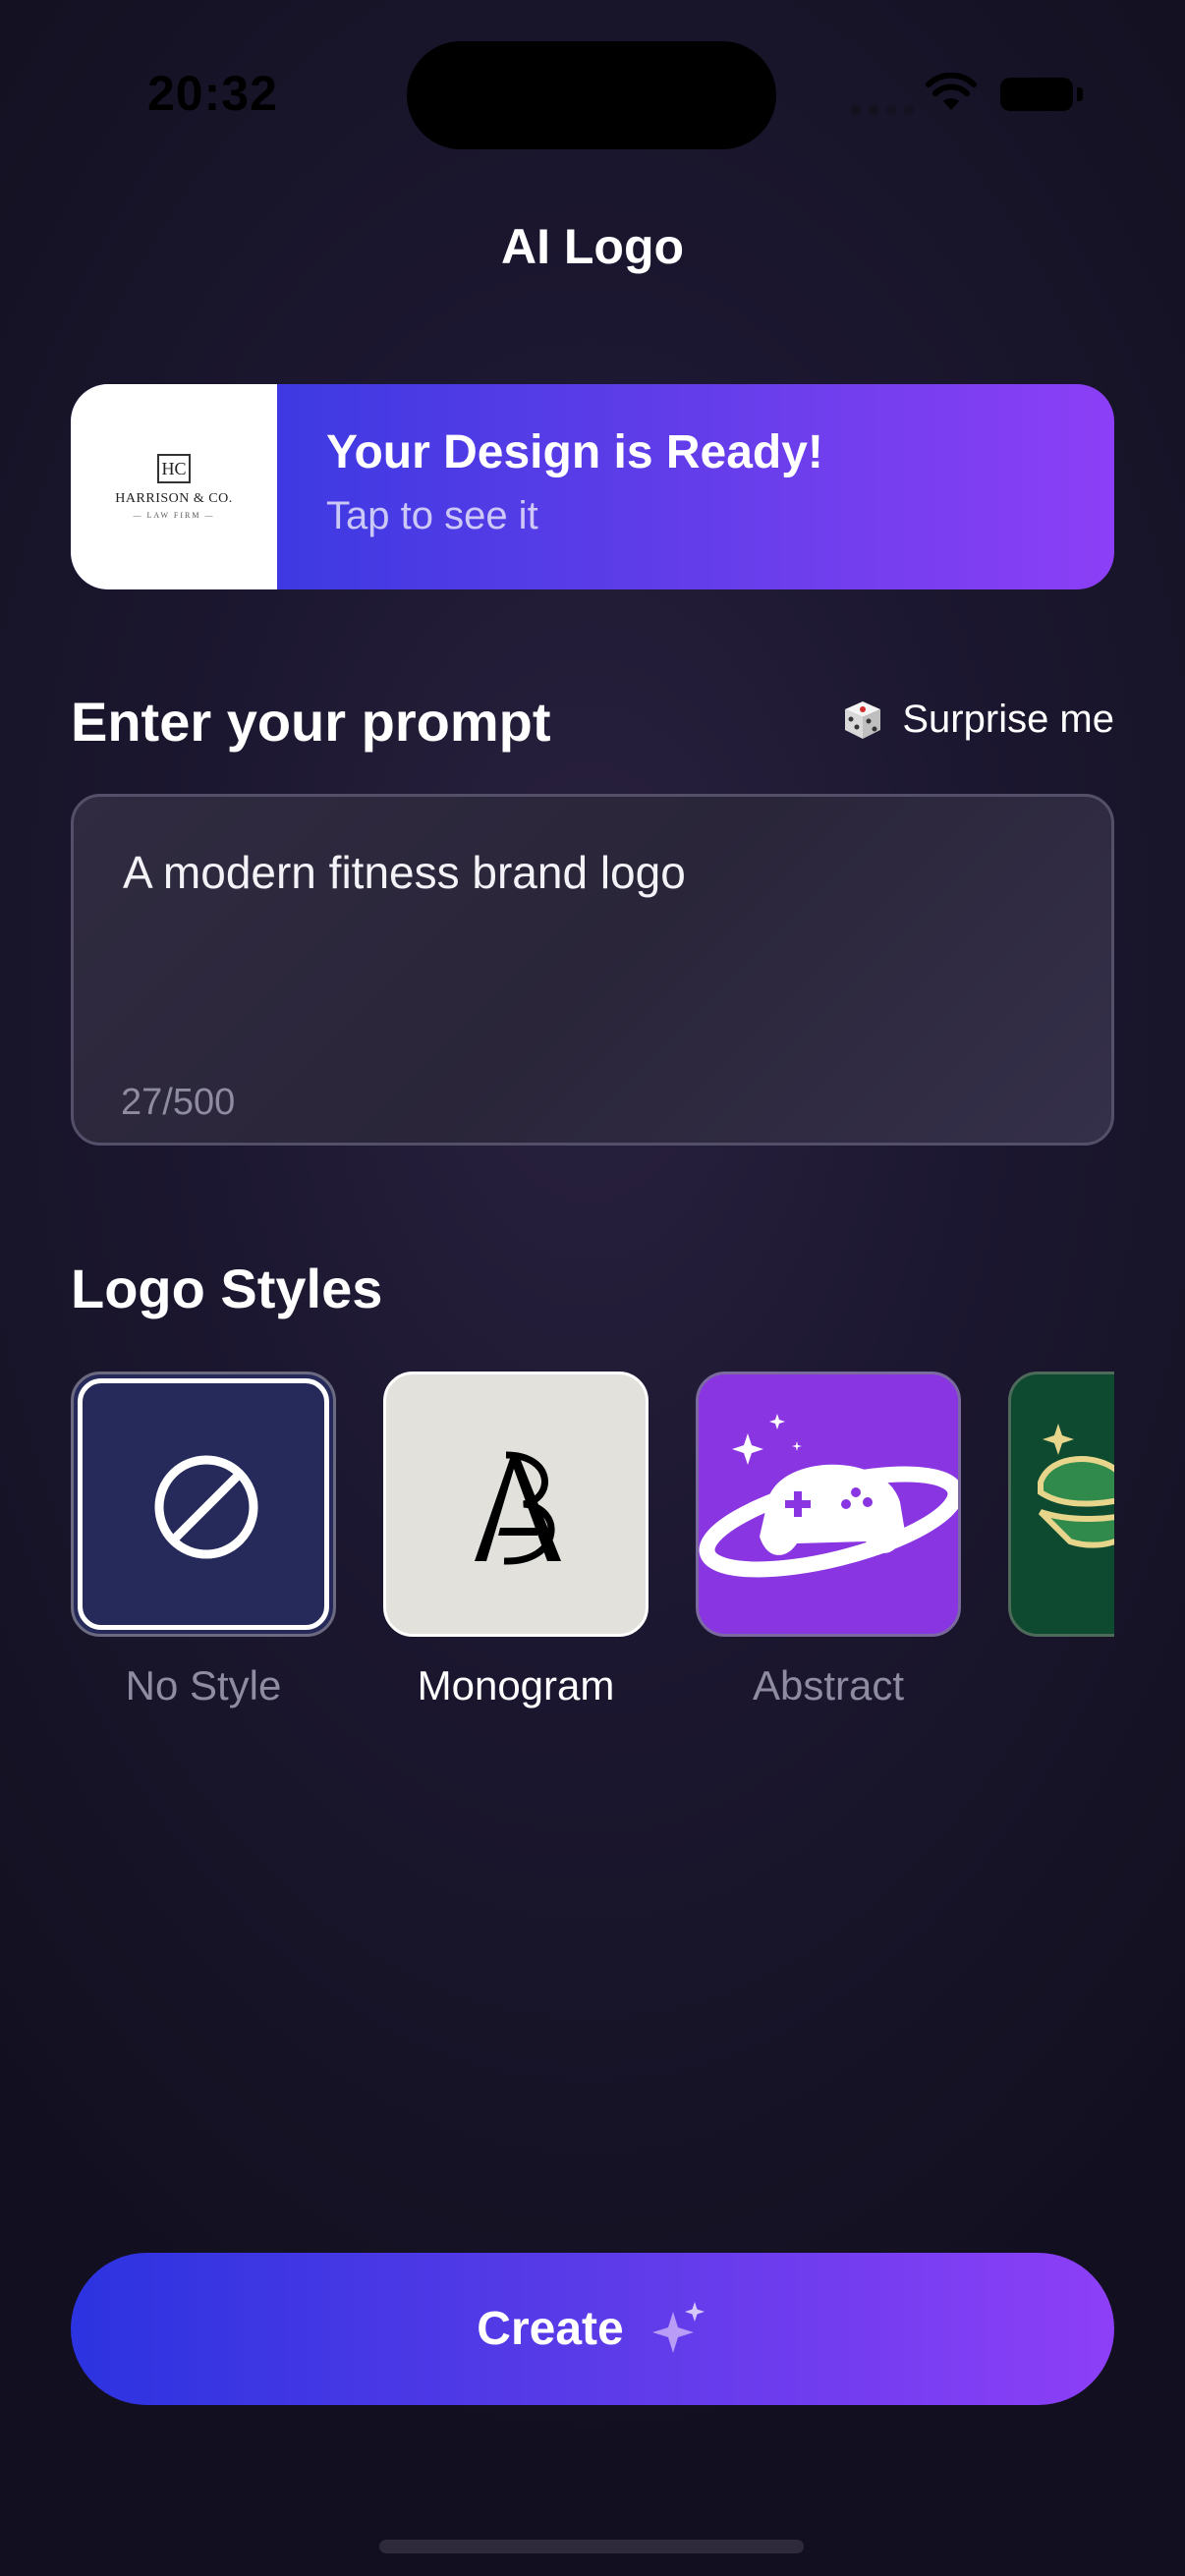  What do you see at coordinates (227, 1288) in the screenshot?
I see `styles-section-title: Logo Styles` at bounding box center [227, 1288].